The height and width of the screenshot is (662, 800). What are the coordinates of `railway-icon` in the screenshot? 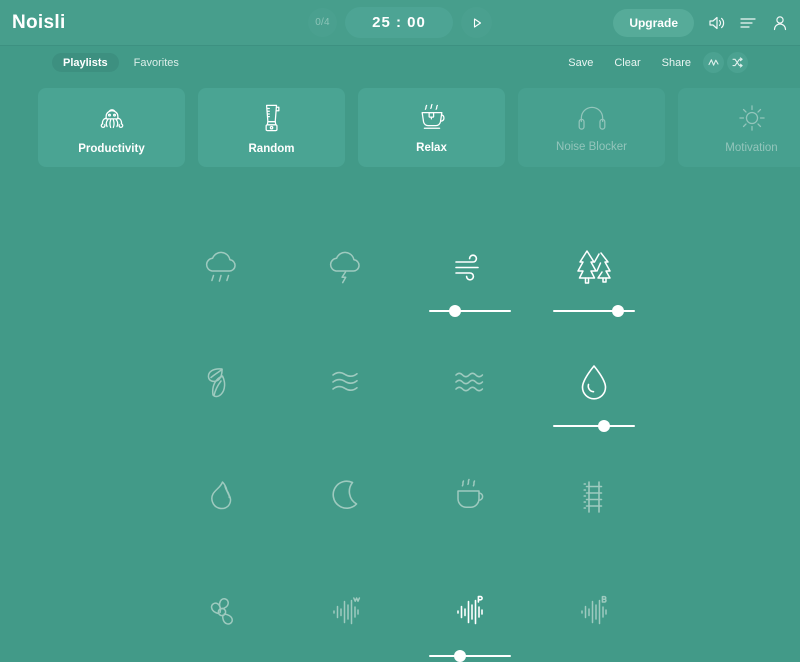 It's located at (592, 497).